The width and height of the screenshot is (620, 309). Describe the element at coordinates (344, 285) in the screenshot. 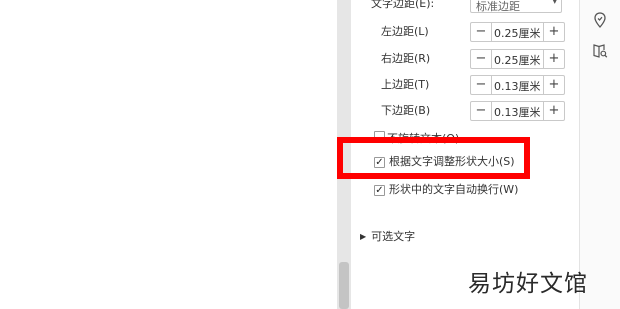

I see `document-scrollbar-thumb` at that location.